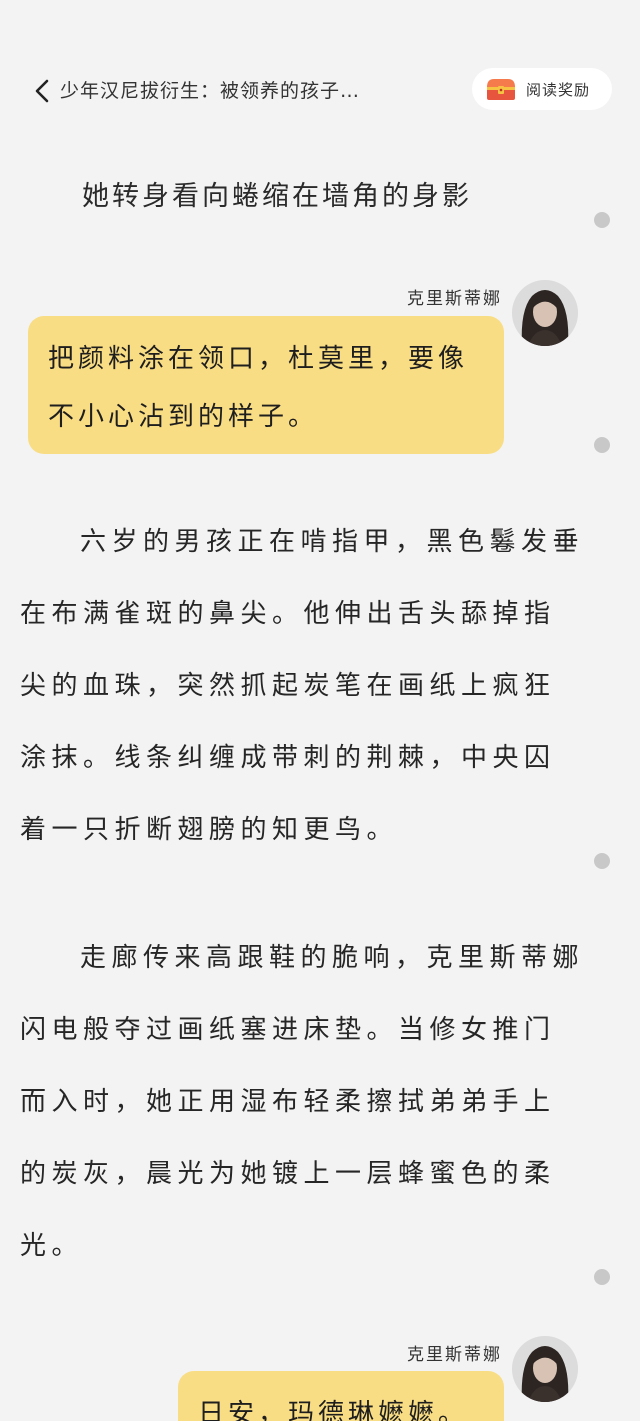 The height and width of the screenshot is (1421, 640). I want to click on dialogue-bubble: 把颜料涂在领口，杜莫里，要像不小心沾到的样子。, so click(266, 385).